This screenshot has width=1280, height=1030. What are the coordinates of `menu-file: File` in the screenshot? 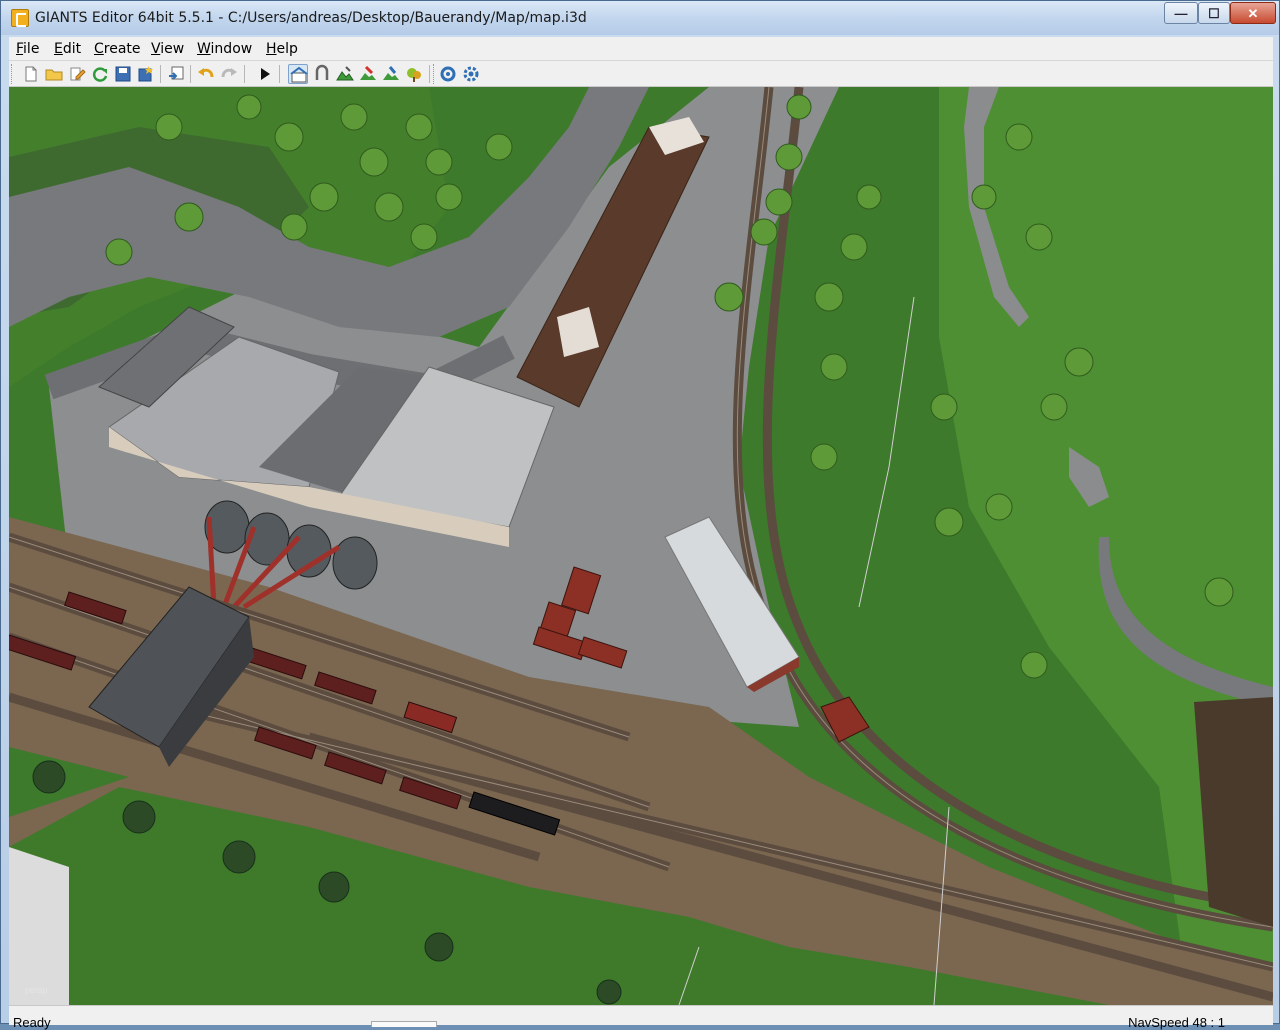 It's located at (27, 49).